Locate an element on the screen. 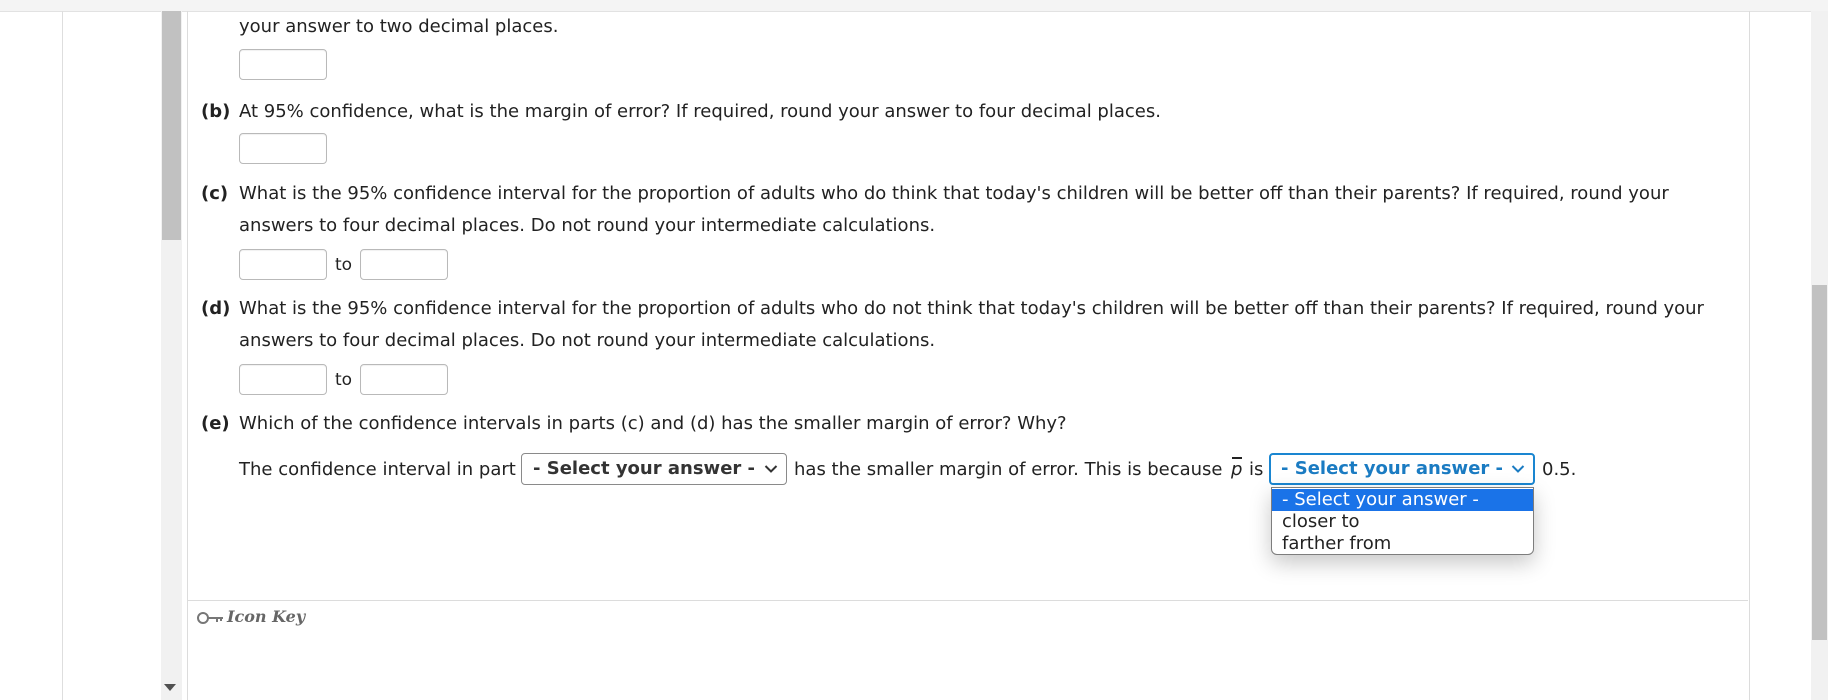 The height and width of the screenshot is (700, 1828). is-word: is is located at coordinates (1256, 469).